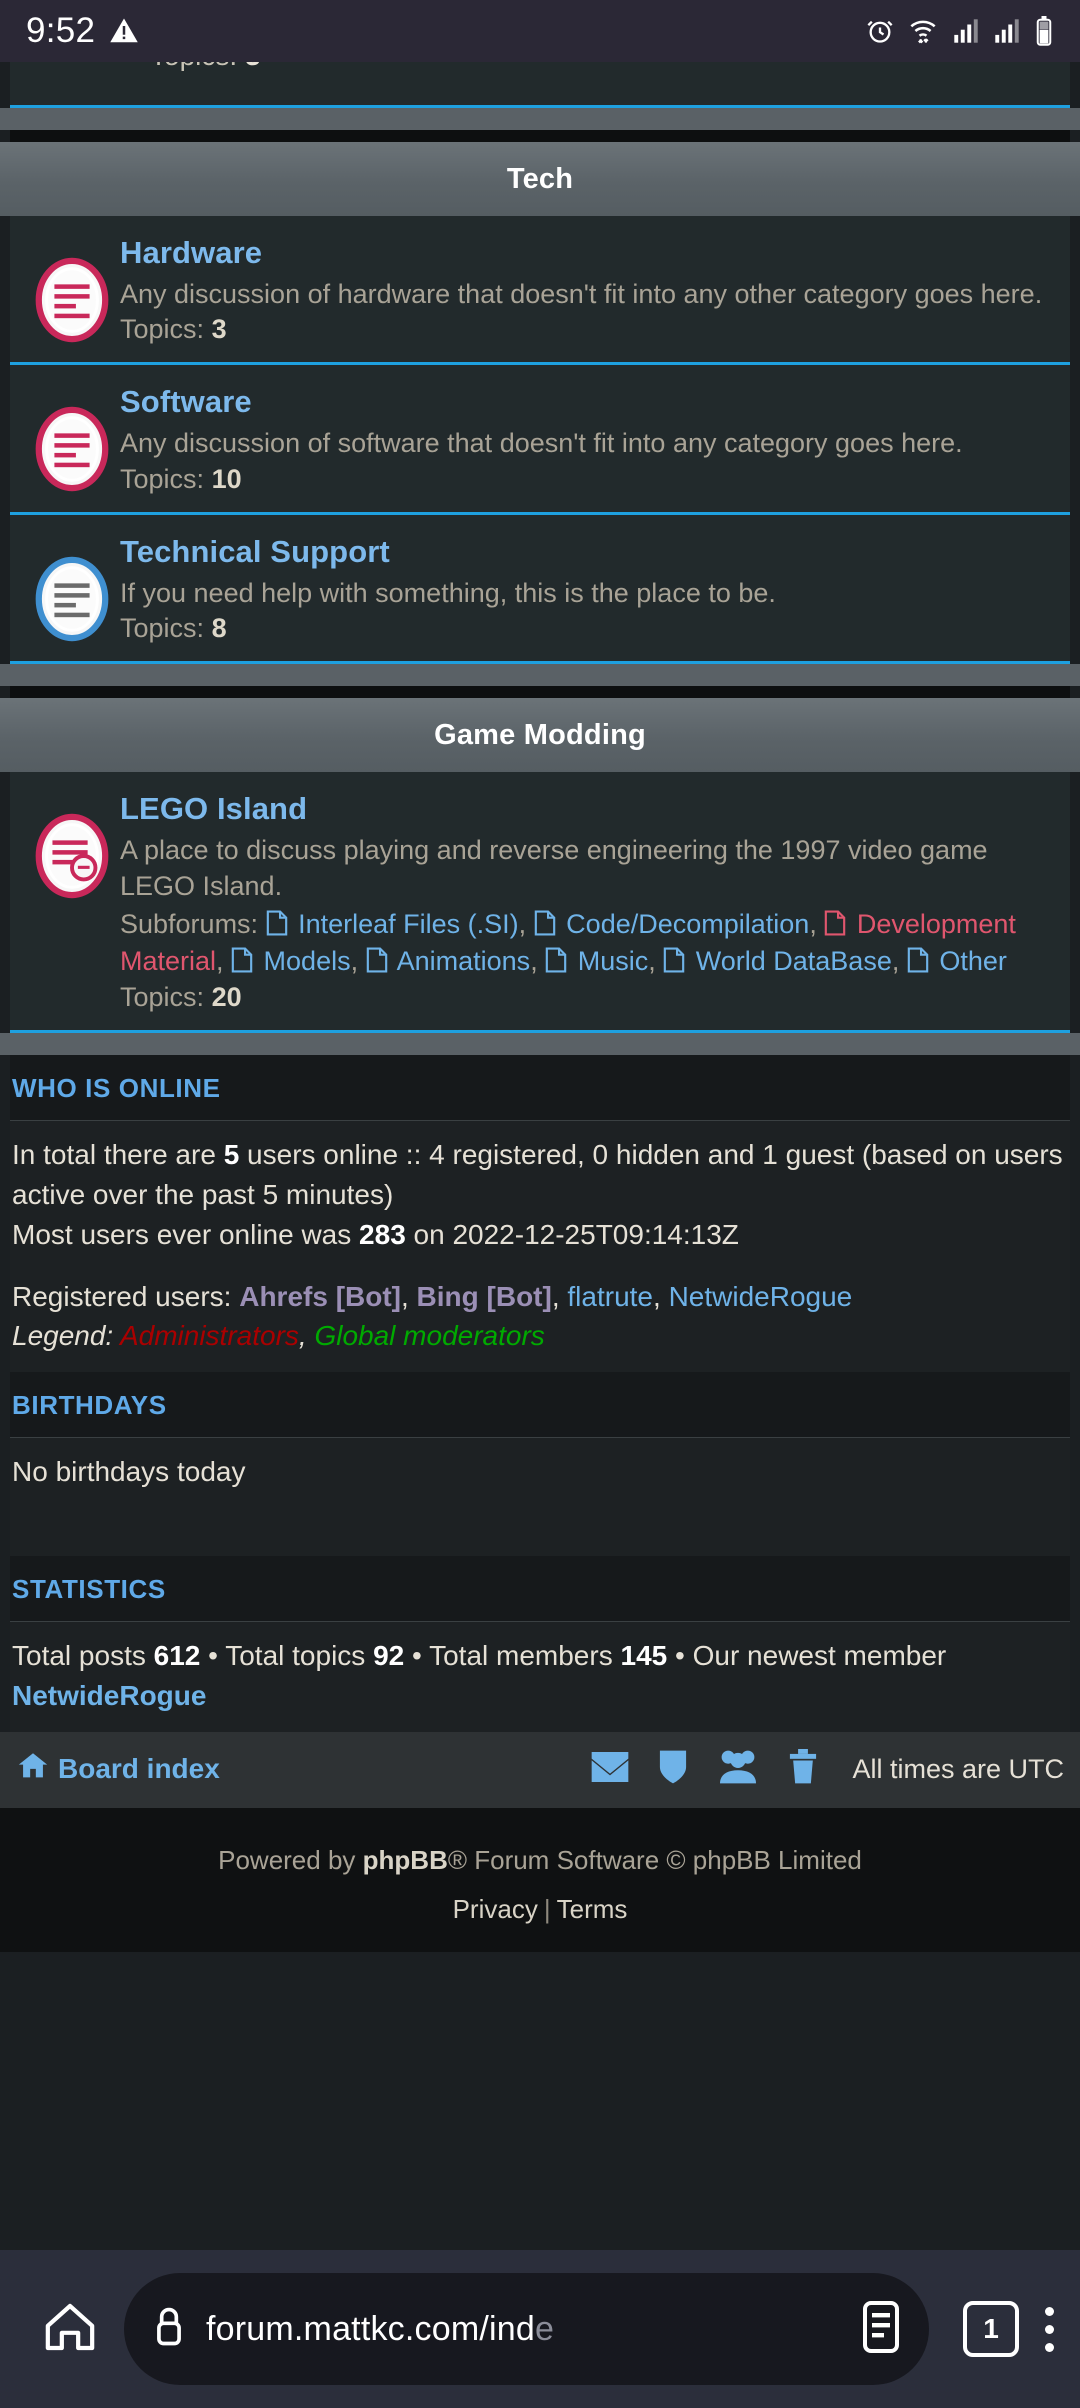  I want to click on online-user-link: flatrute, so click(610, 1296).